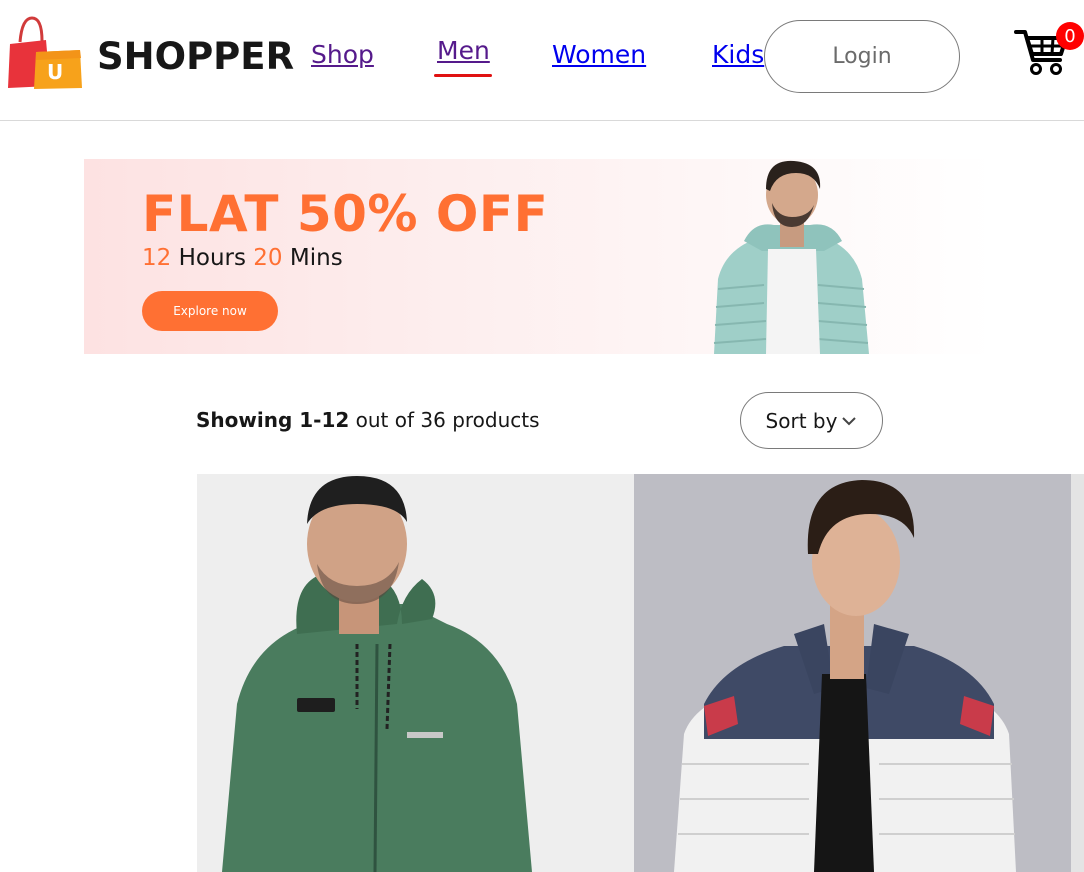 The height and width of the screenshot is (872, 1084). What do you see at coordinates (345, 214) in the screenshot?
I see `banner-title: FLAT 50% OFF` at bounding box center [345, 214].